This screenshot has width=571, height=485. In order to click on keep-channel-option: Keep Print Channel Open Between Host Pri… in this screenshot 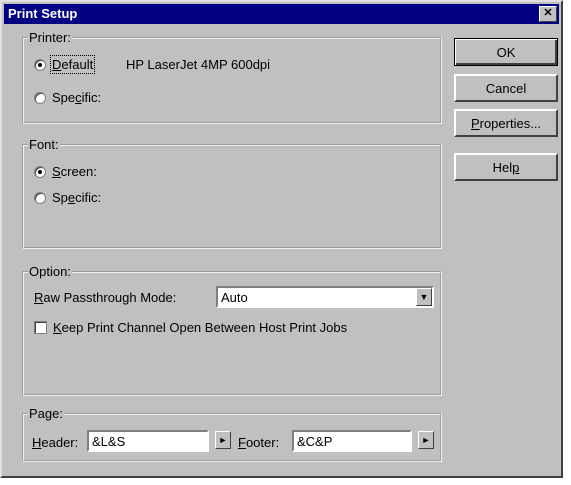, I will do `click(190, 327)`.